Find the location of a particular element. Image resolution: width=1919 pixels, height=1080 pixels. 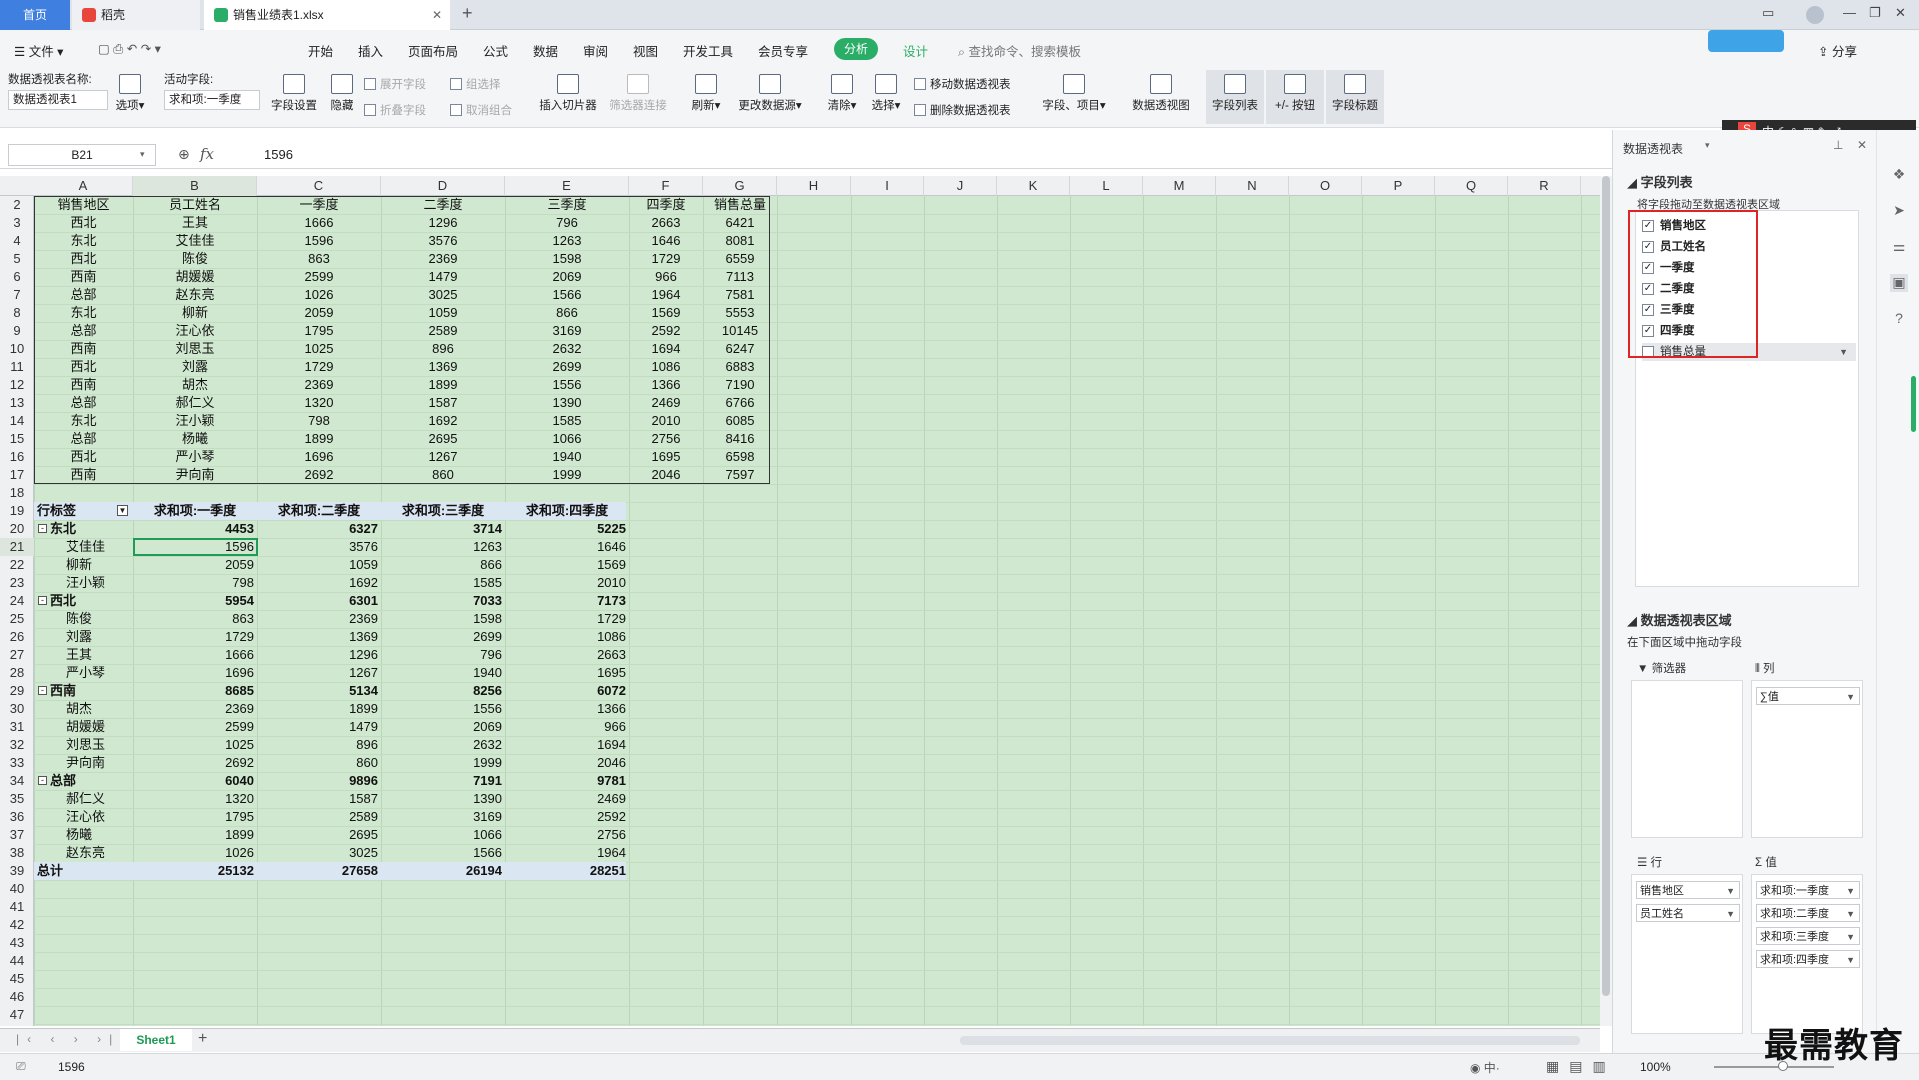

pivot-value-cell: 1795 is located at coordinates (195, 817).